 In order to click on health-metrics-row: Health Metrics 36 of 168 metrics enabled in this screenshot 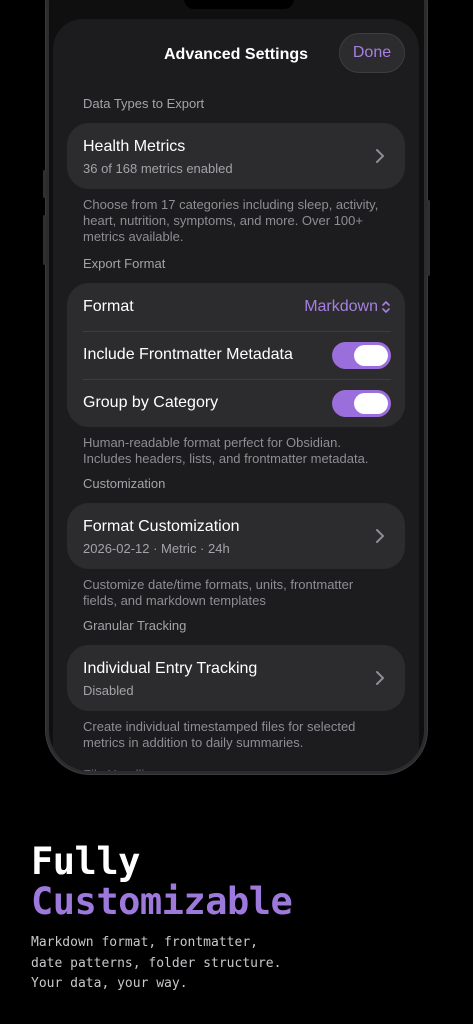, I will do `click(236, 156)`.